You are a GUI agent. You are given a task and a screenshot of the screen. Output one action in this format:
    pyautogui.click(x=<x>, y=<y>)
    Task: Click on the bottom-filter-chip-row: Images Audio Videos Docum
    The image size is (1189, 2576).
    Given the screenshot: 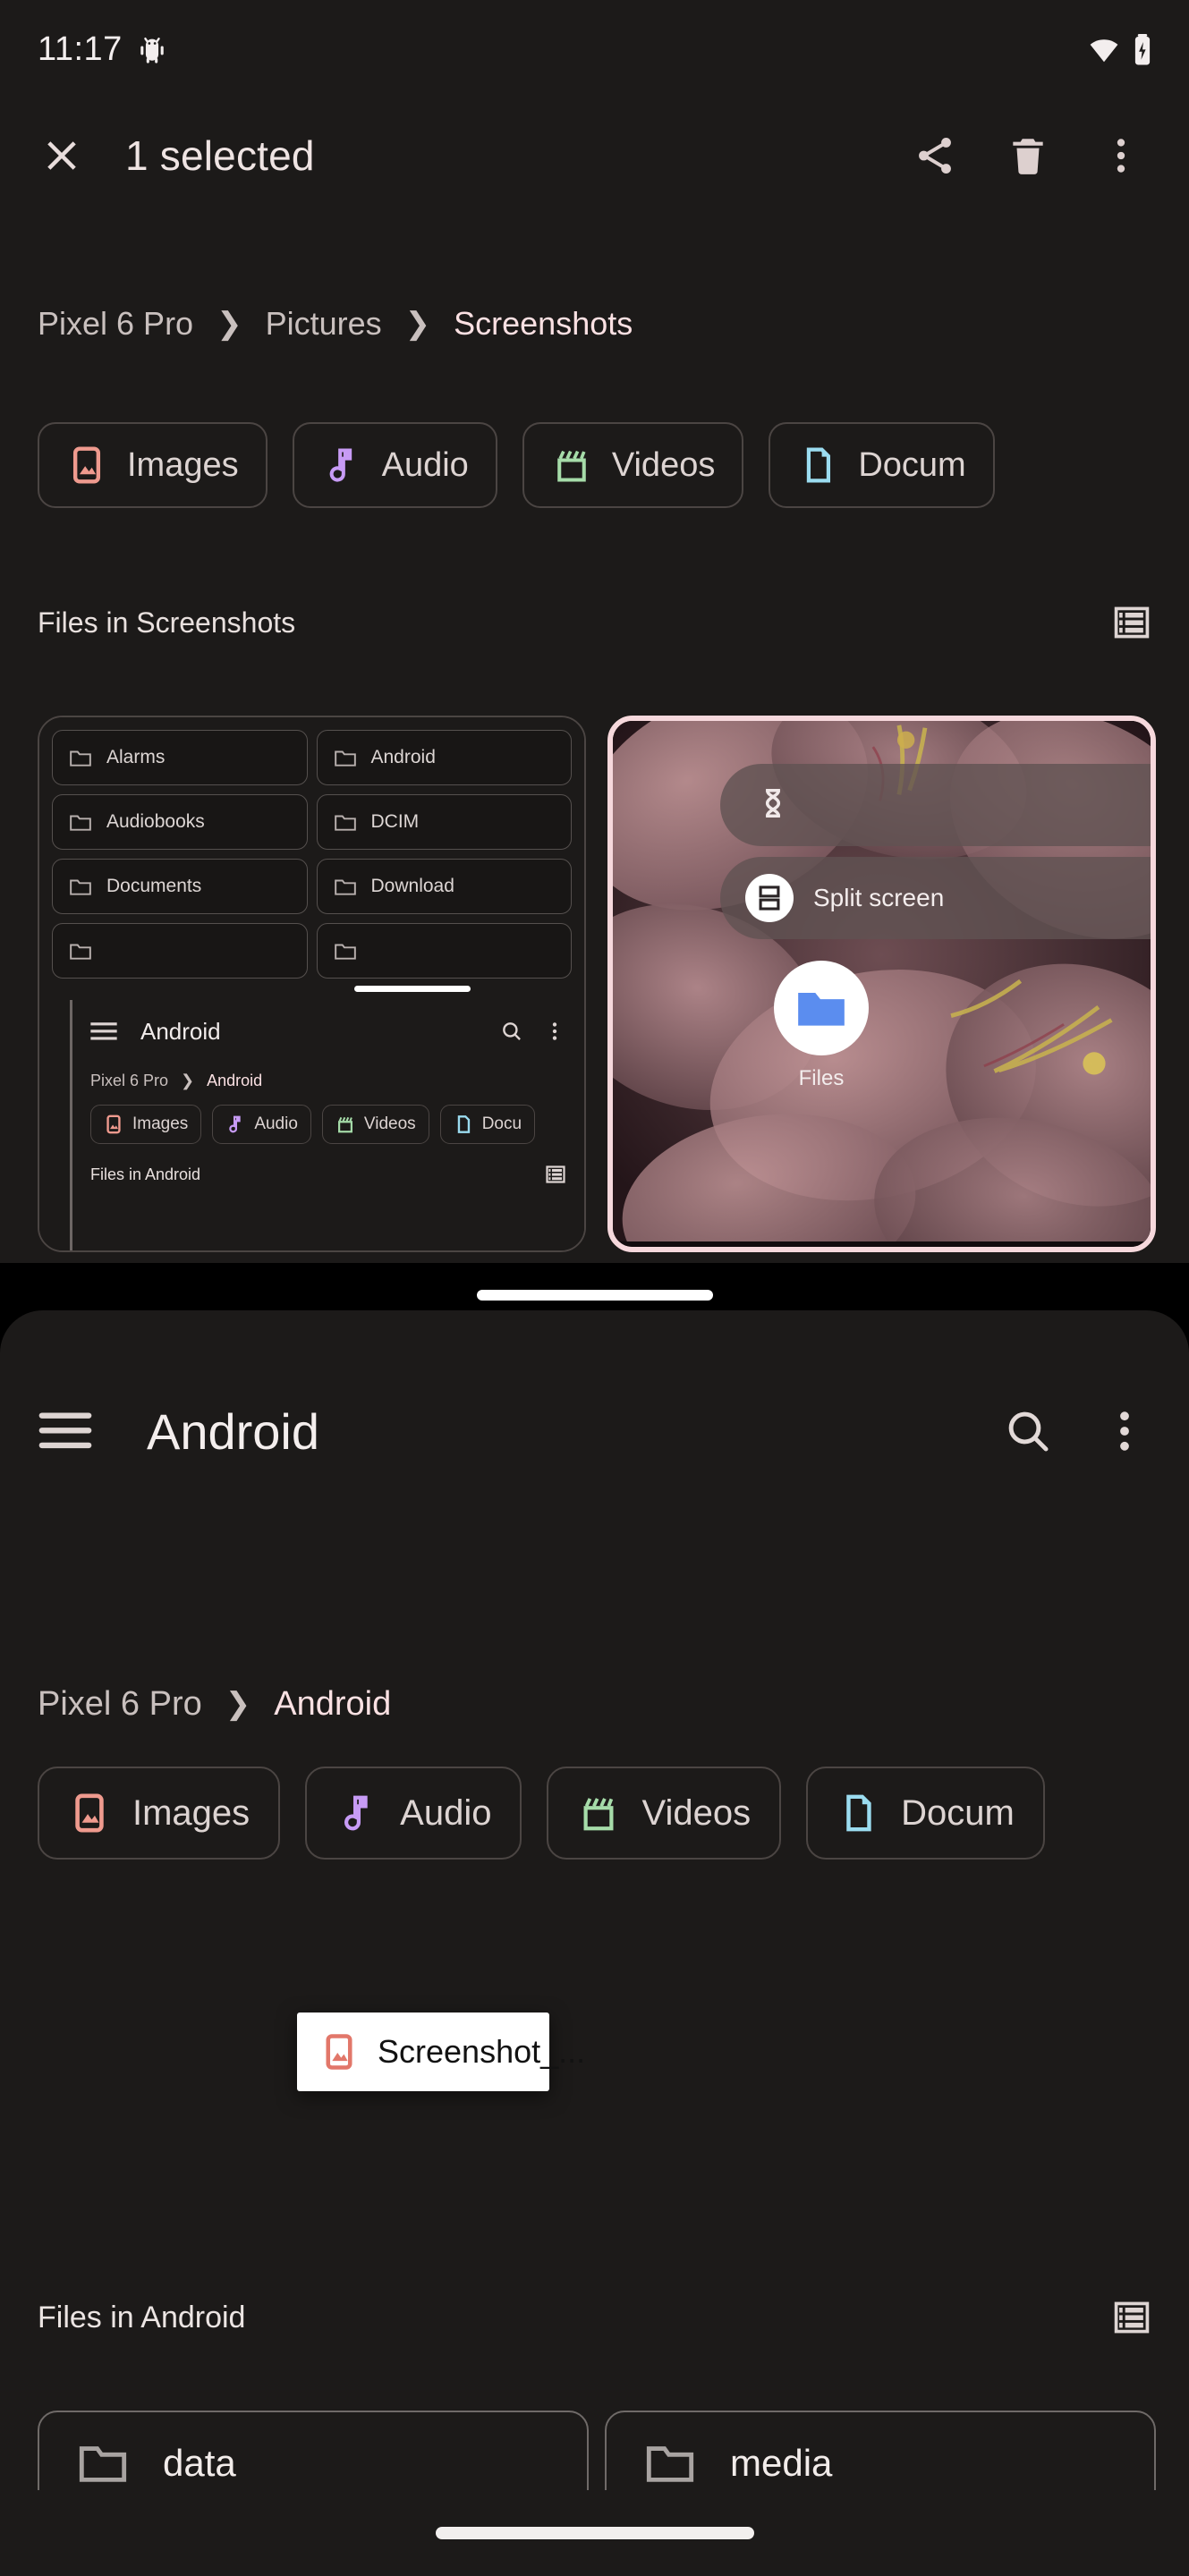 What is the action you would take?
    pyautogui.click(x=594, y=1813)
    